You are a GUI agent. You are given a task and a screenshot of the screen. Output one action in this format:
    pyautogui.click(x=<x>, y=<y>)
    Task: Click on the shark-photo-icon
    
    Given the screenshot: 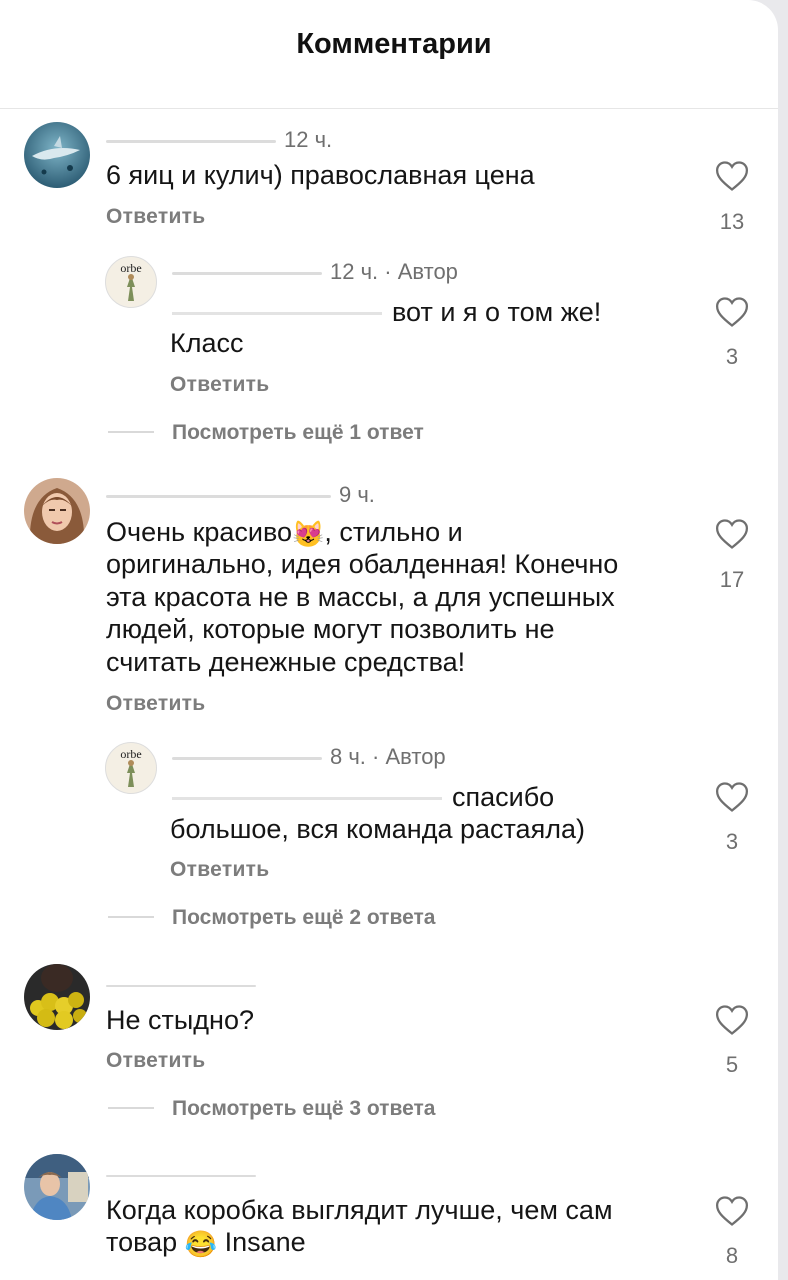 What is the action you would take?
    pyautogui.click(x=57, y=155)
    